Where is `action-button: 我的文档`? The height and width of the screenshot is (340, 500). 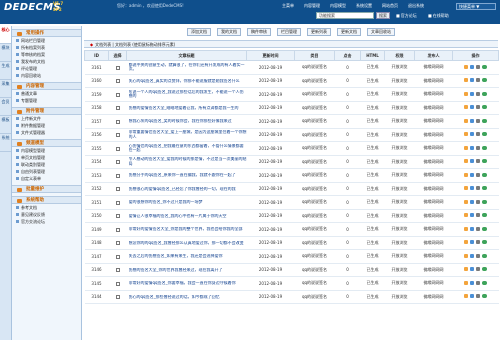
action-button: 我的文档 is located at coordinates (229, 32).